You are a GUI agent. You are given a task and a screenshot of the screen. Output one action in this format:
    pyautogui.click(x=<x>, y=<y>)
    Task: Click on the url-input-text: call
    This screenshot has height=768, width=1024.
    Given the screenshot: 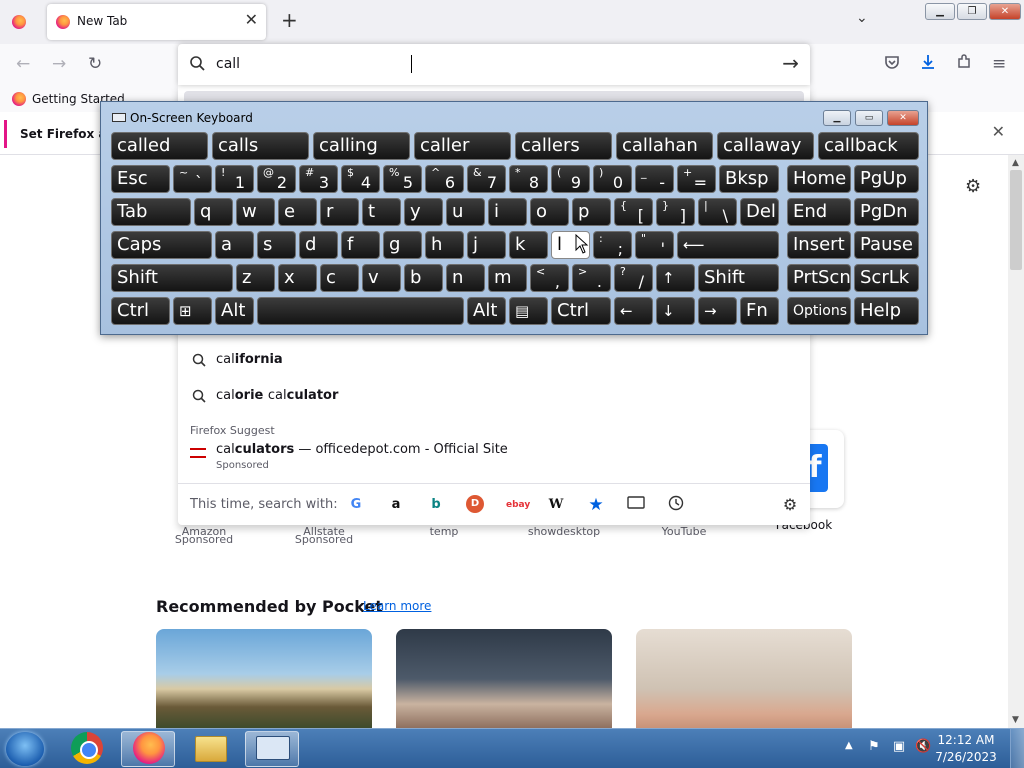 What is the action you would take?
    pyautogui.click(x=228, y=64)
    